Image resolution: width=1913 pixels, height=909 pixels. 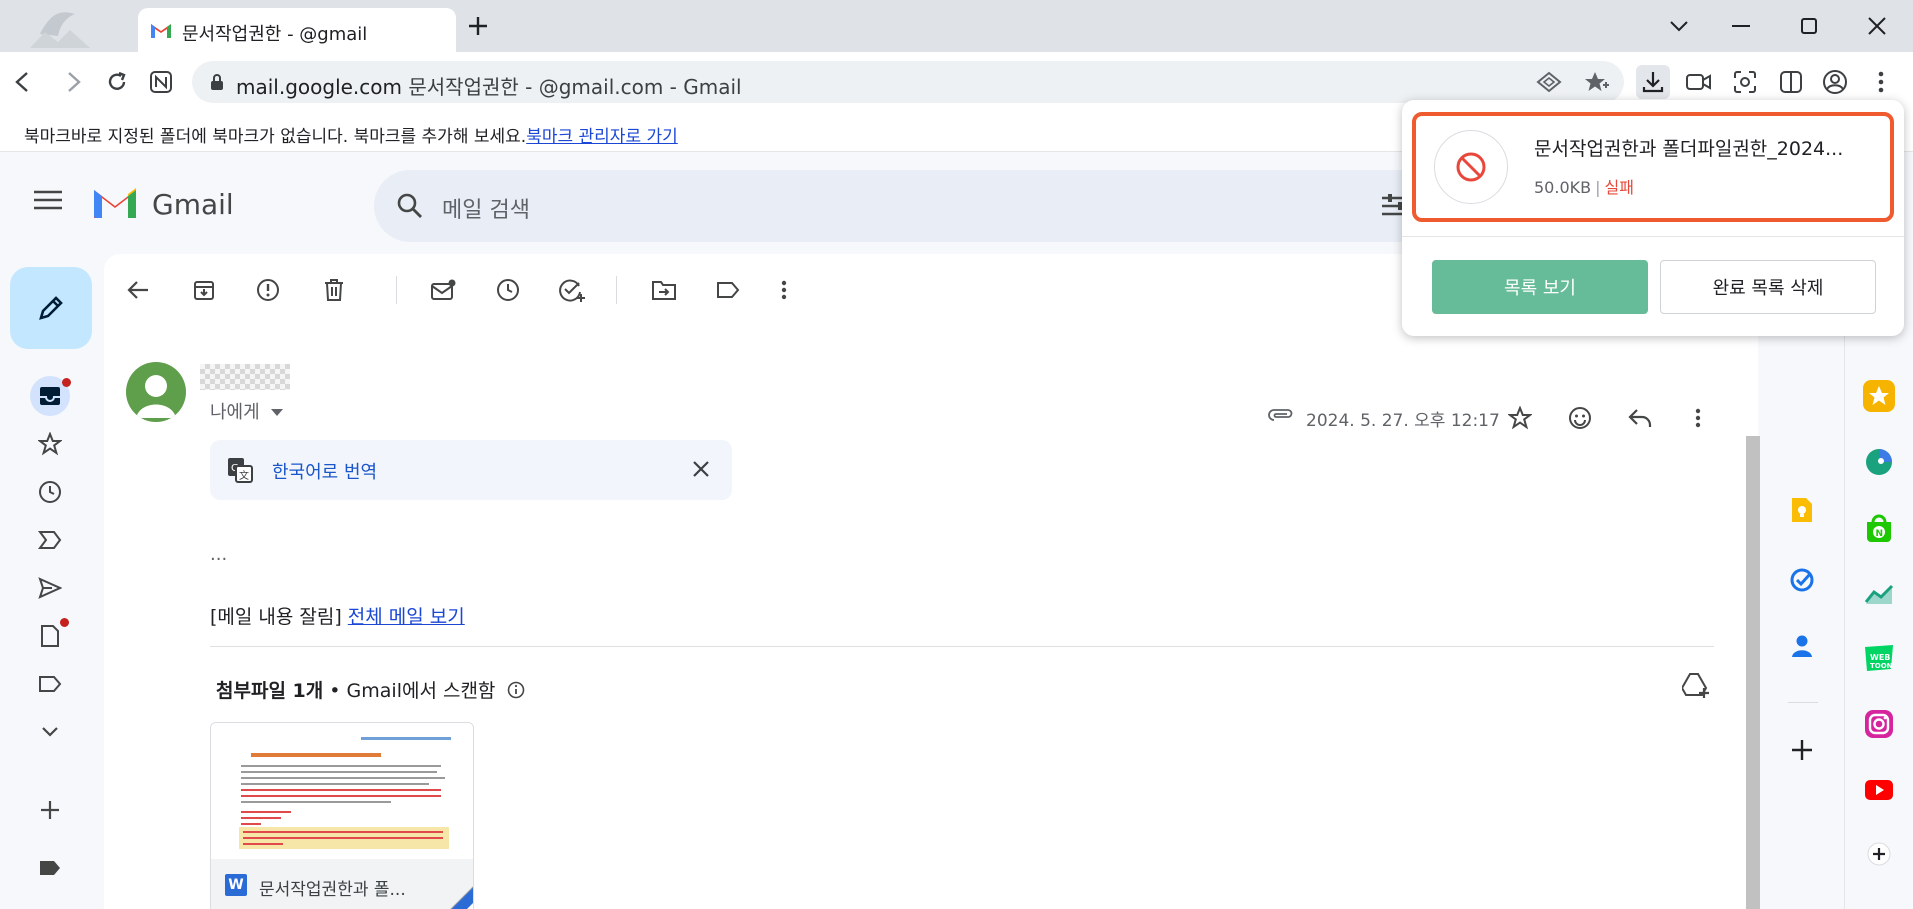 I want to click on back-to-inbox-icon, so click(x=138, y=290).